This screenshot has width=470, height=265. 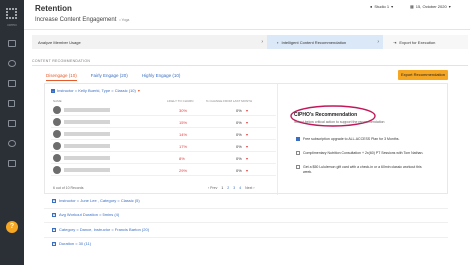 I want to click on group-duration: + Duration = 30 (11), so click(x=71, y=243).